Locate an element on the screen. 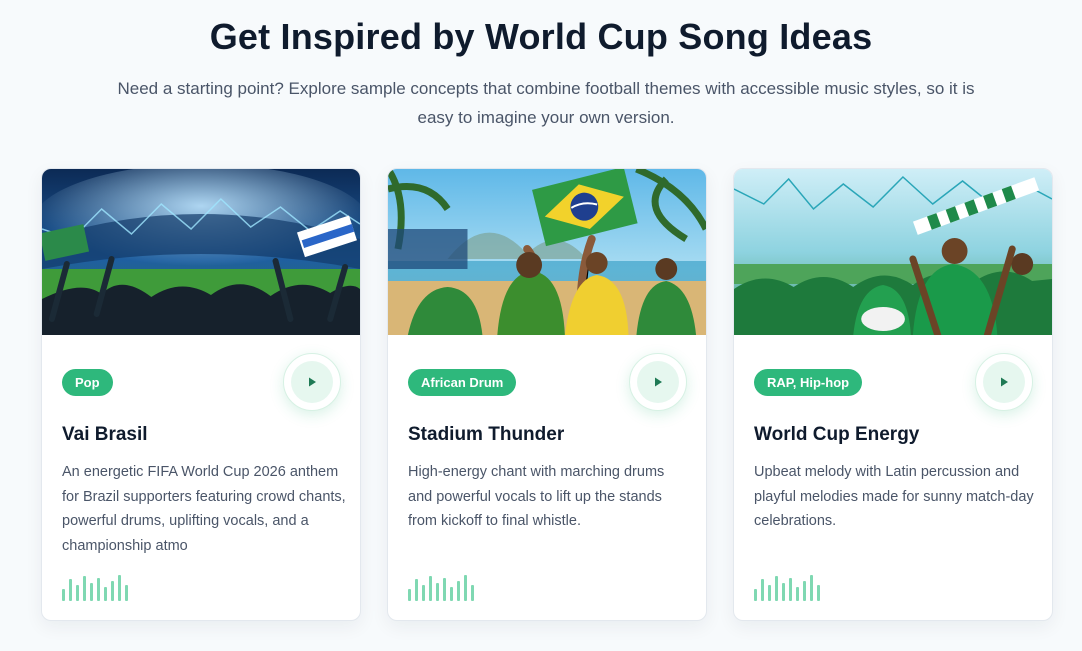  section-title: Get Inspired by World Cup Song Ideas is located at coordinates (541, 36).